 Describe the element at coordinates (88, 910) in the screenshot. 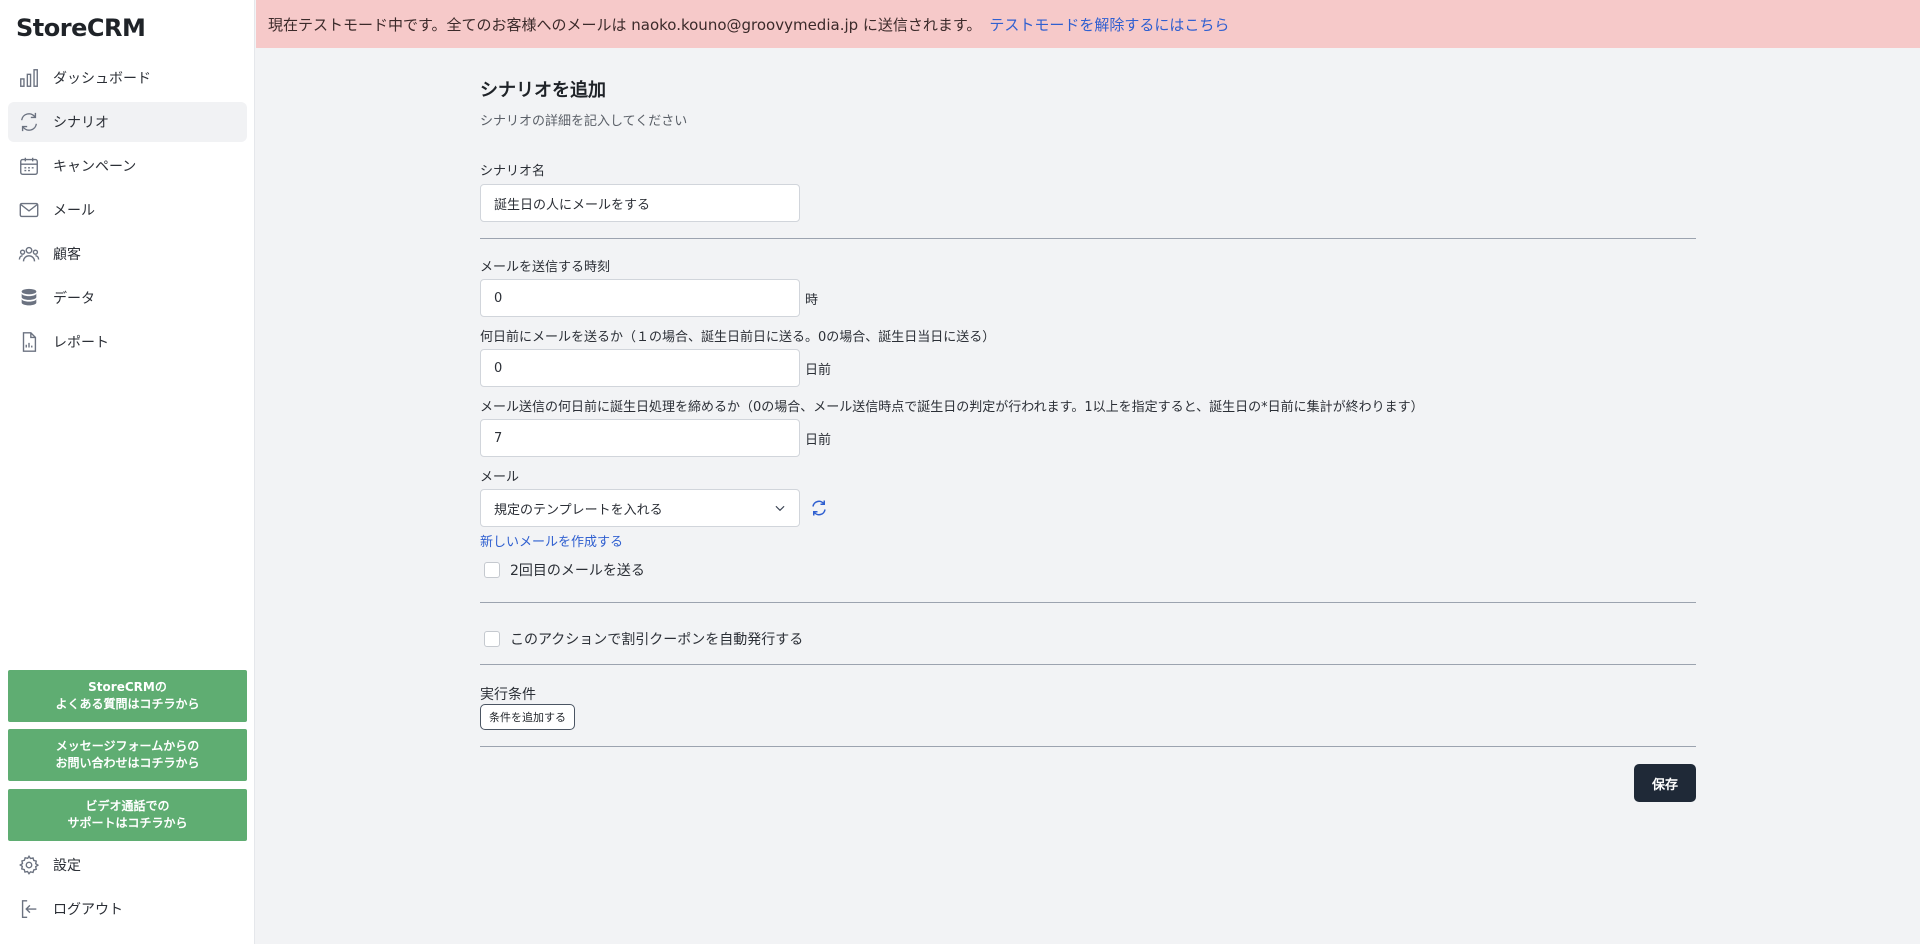

I see `sidebar-item-label: ログアウト` at that location.